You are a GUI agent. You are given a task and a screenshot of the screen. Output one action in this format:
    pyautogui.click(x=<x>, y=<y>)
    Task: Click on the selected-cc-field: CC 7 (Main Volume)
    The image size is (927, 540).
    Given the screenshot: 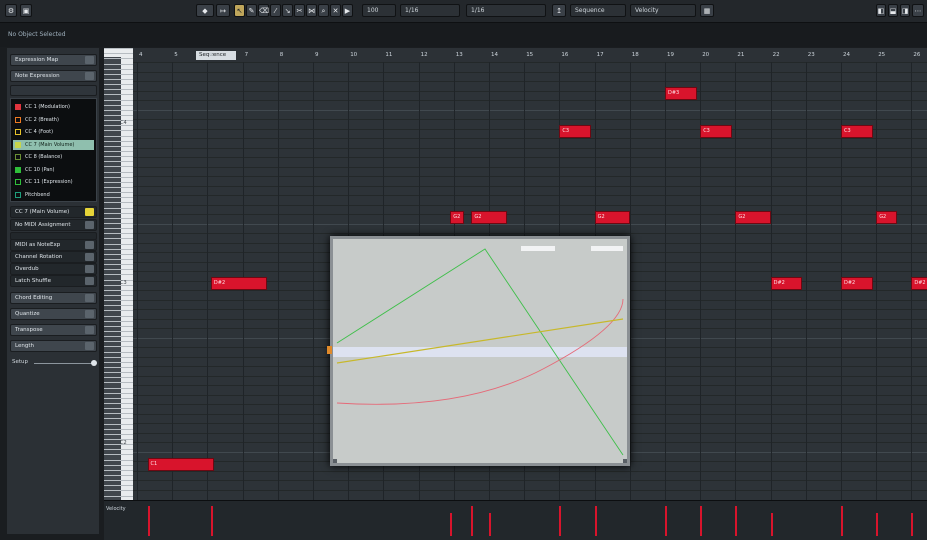 What is the action you would take?
    pyautogui.click(x=53, y=212)
    